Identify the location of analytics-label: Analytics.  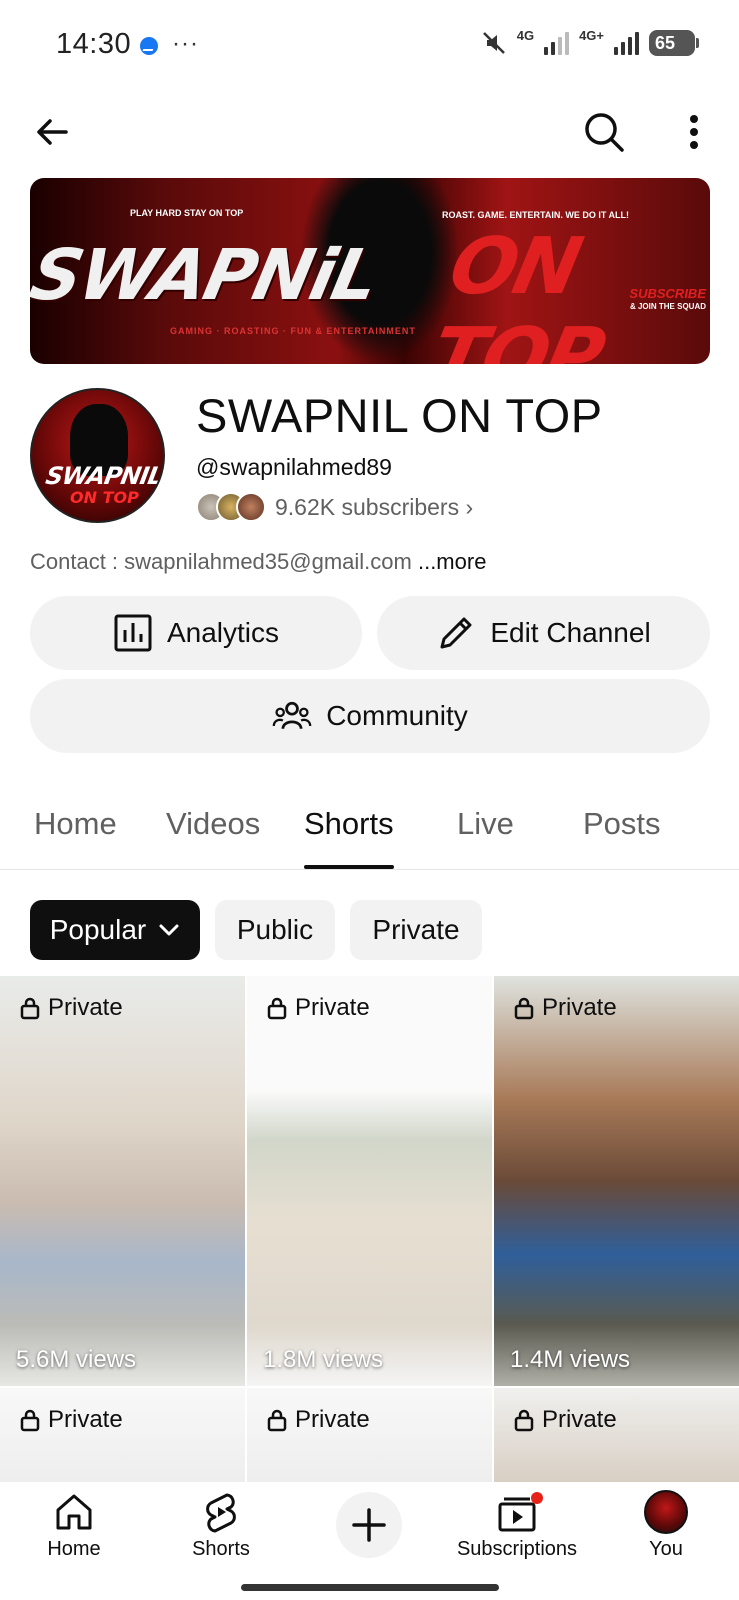
(223, 632).